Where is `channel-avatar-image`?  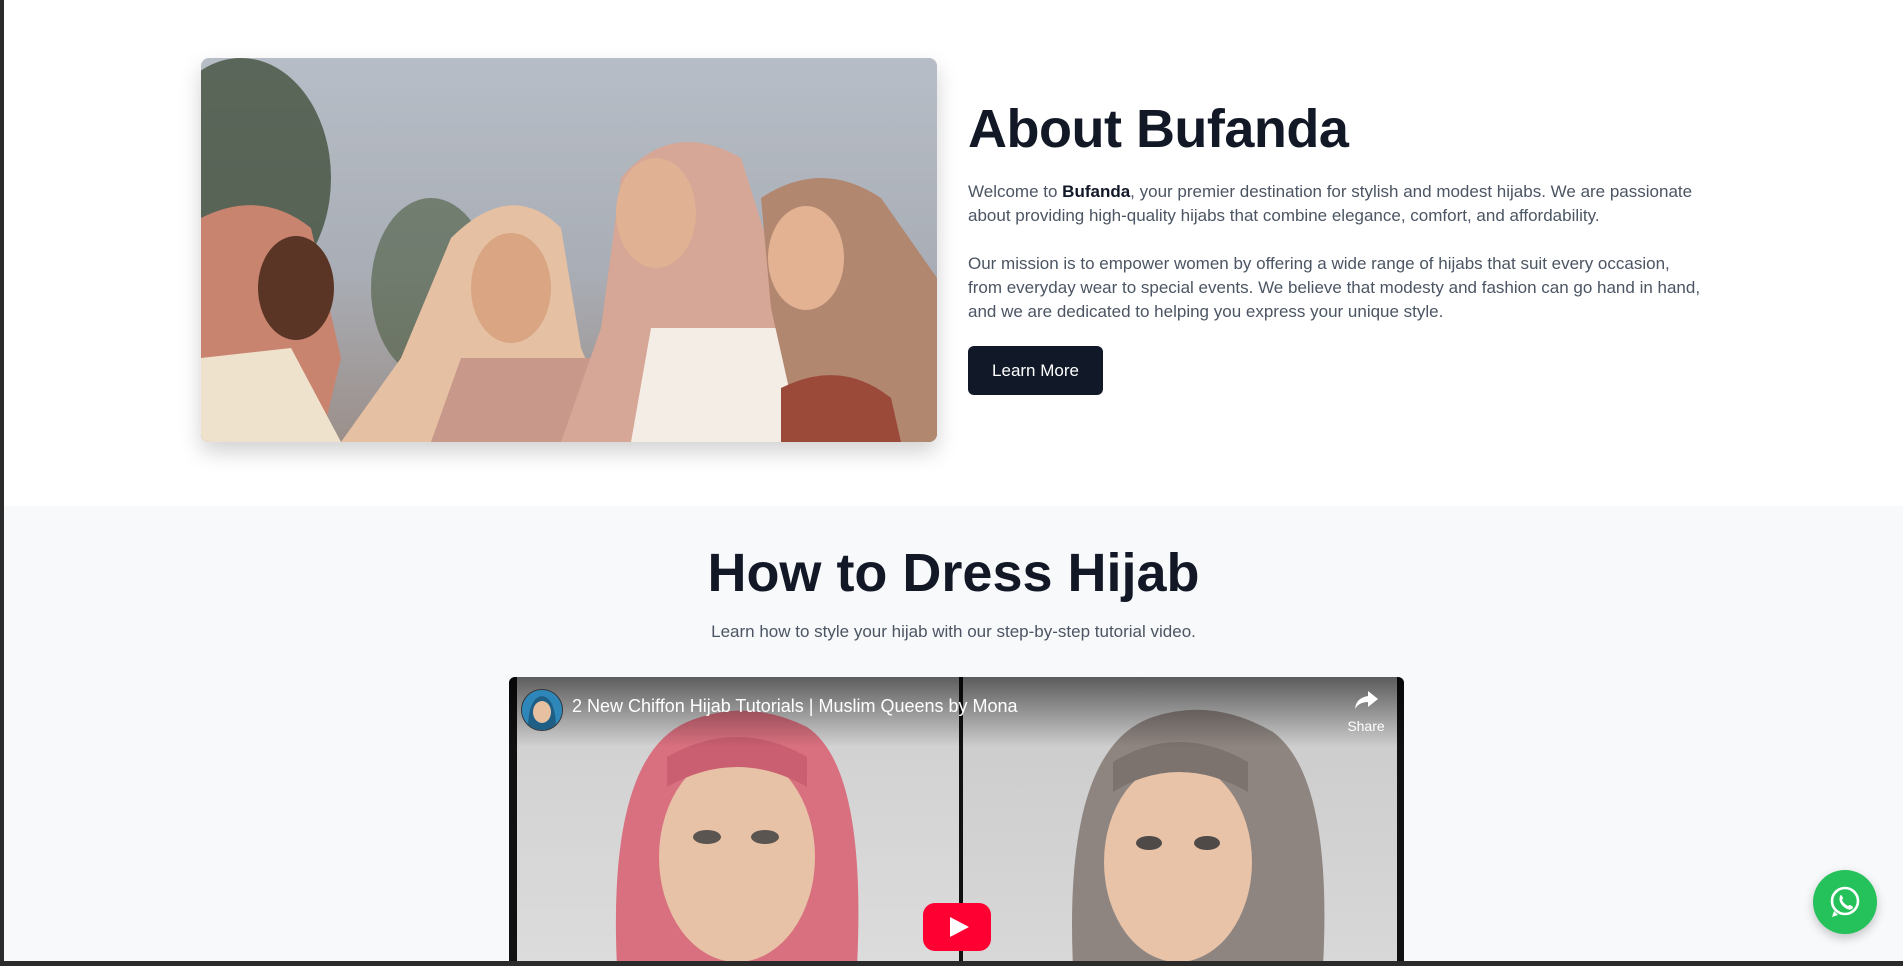 channel-avatar-image is located at coordinates (542, 710).